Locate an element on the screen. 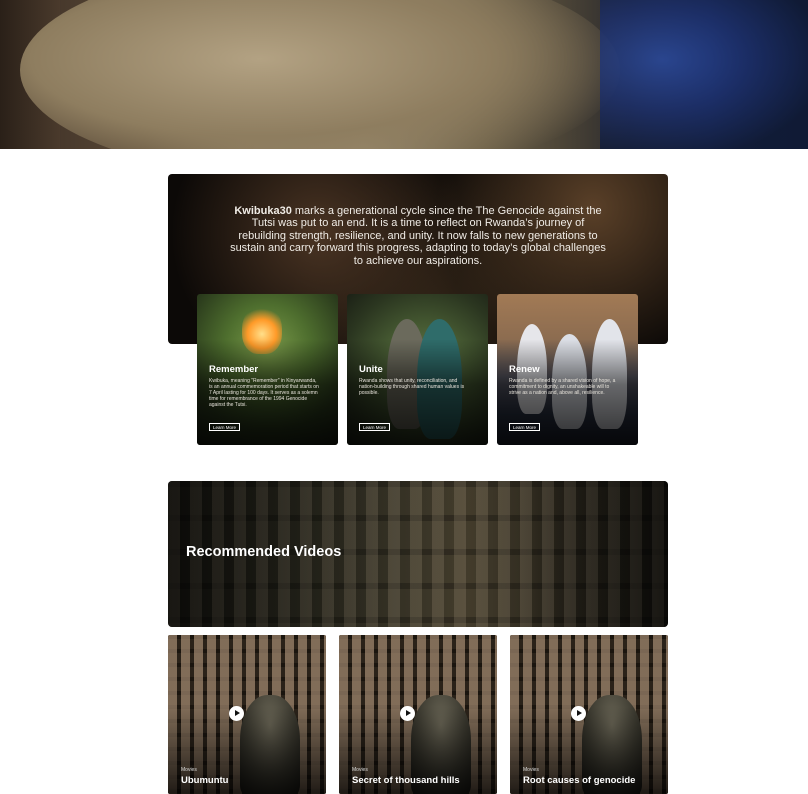  recommended-videos-banner: Recommended Videos is located at coordinates (418, 554).